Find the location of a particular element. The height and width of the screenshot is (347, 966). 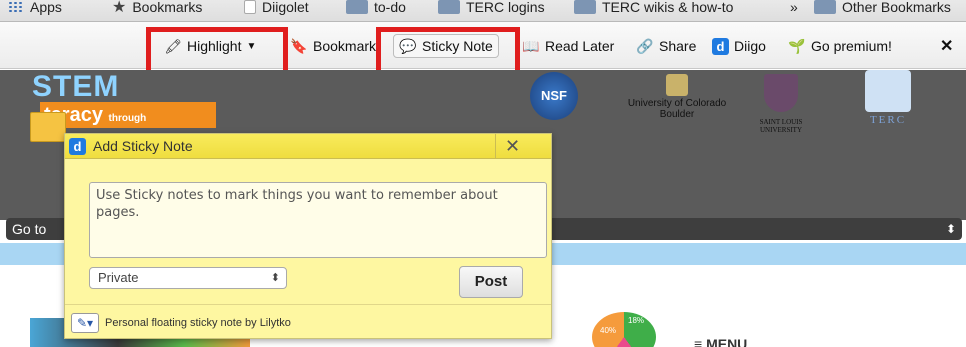

bookmark-terc-wikis: TERC wikis & how-to is located at coordinates (653, 9).